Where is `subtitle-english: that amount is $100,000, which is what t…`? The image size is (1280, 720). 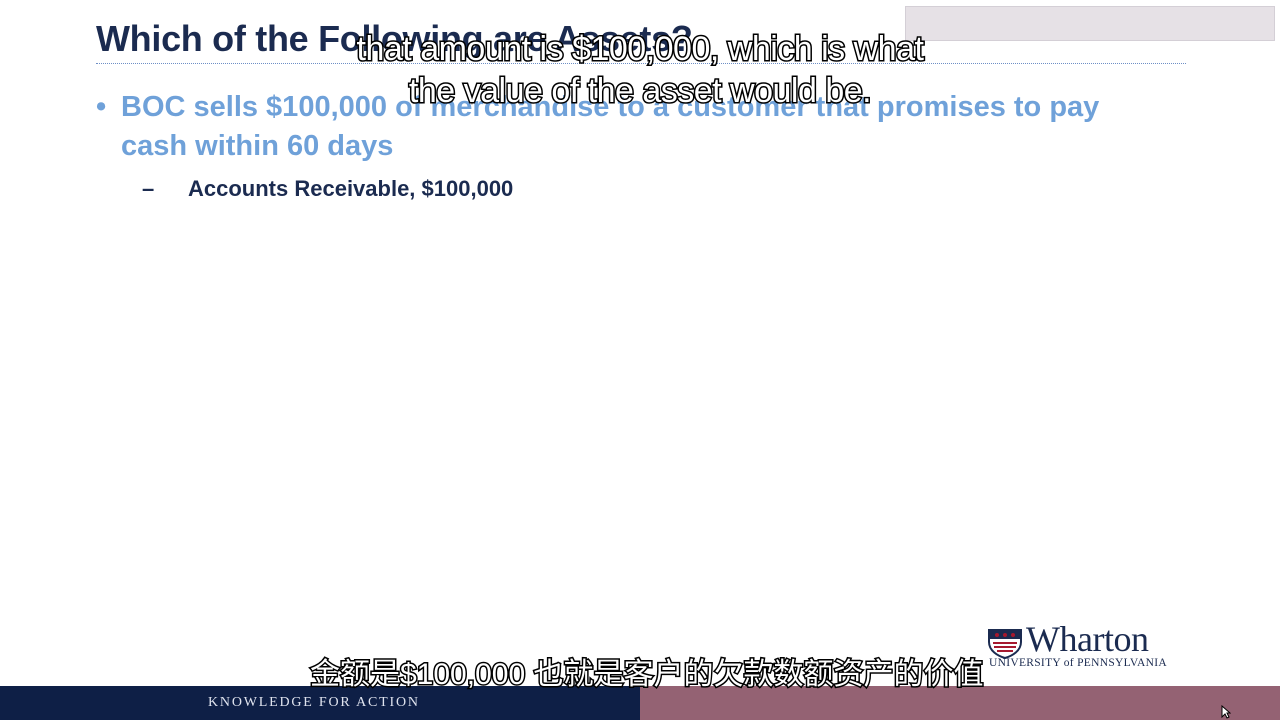
subtitle-english: that amount is $100,000, which is what t… is located at coordinates (640, 70).